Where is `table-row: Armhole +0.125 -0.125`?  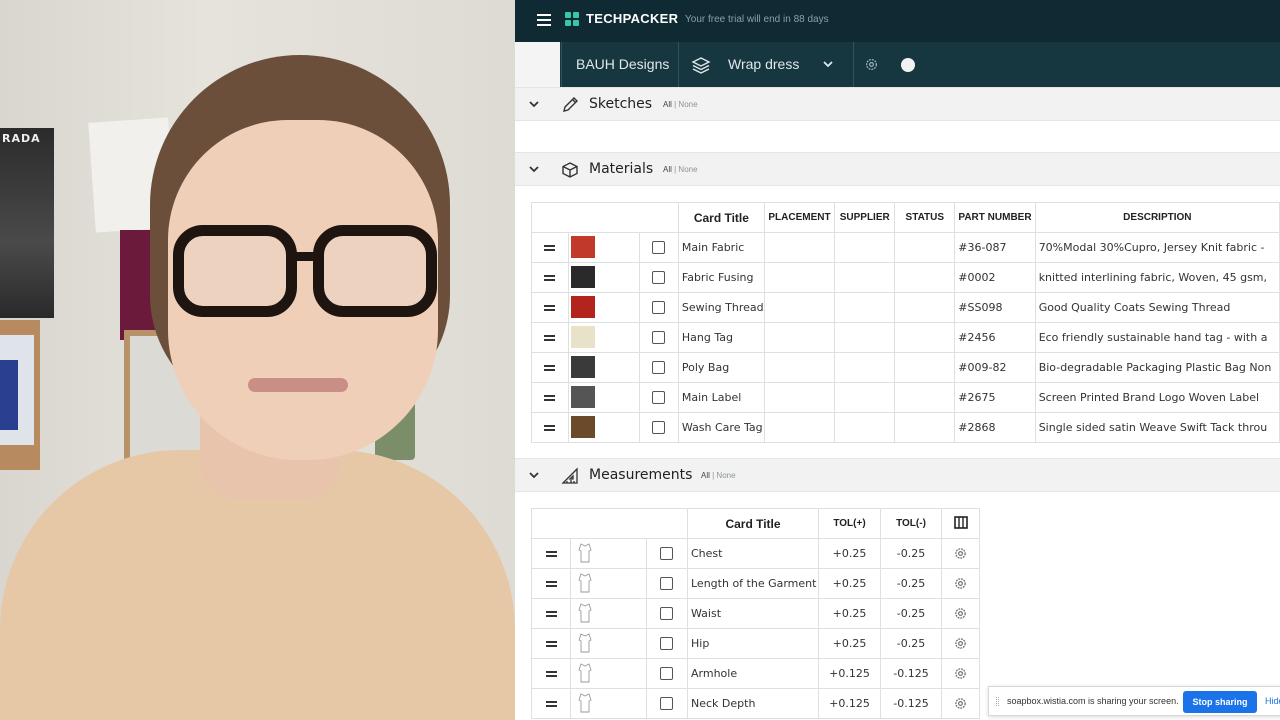 table-row: Armhole +0.125 -0.125 is located at coordinates (755, 673).